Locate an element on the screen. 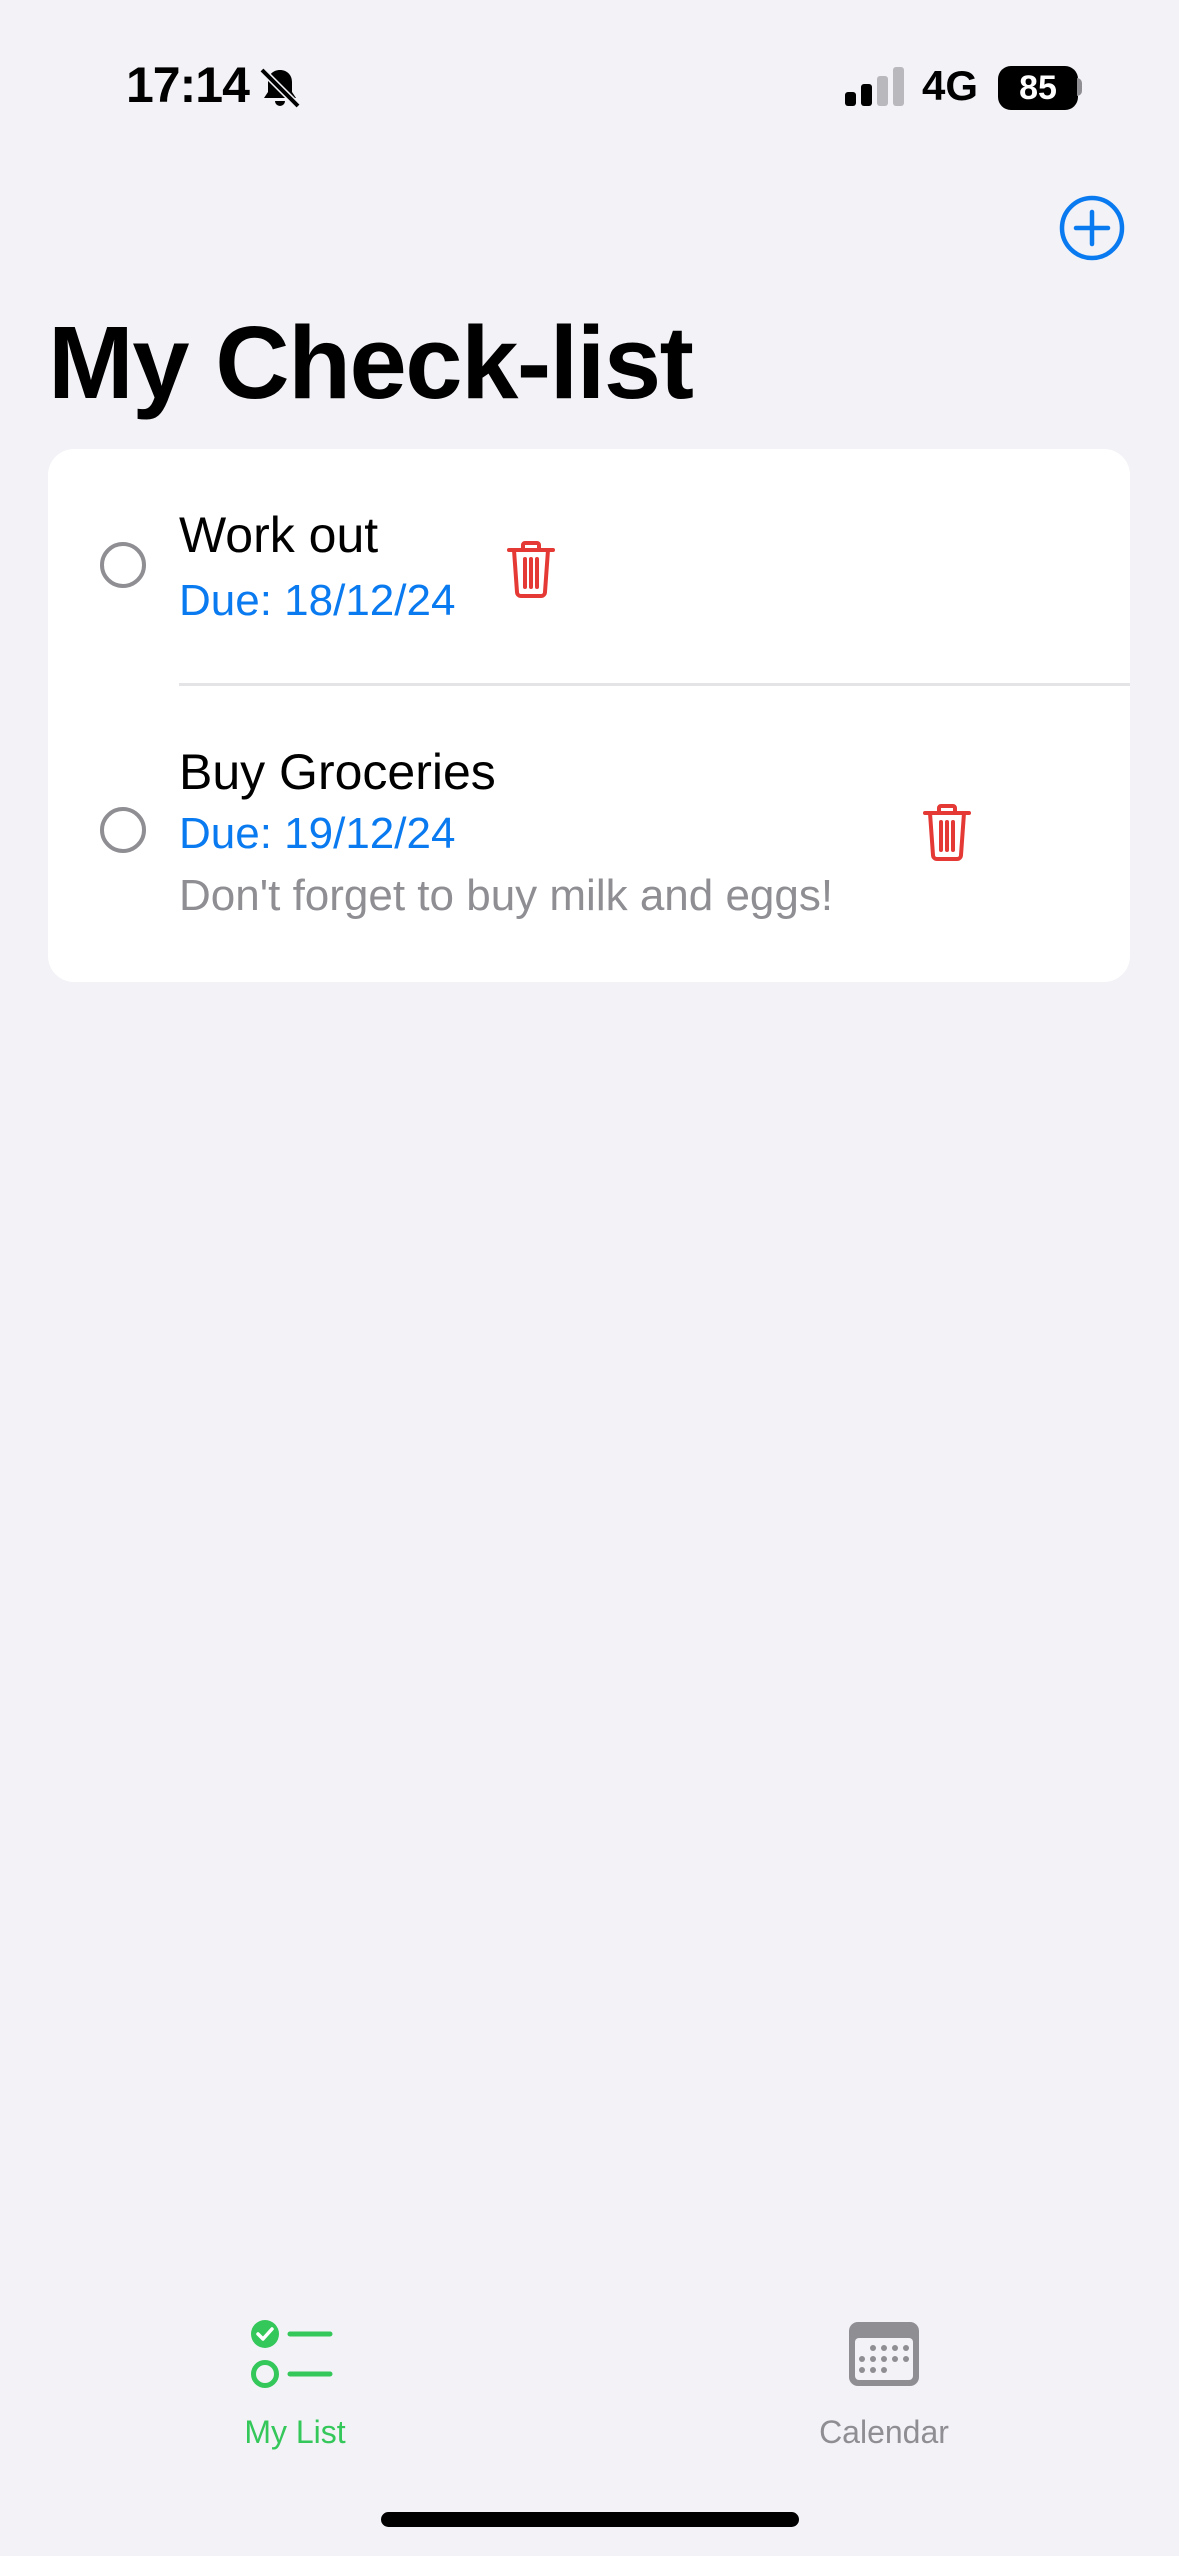 This screenshot has width=1179, height=2556. task-due-date: Due: 18/12/24 is located at coordinates (317, 600).